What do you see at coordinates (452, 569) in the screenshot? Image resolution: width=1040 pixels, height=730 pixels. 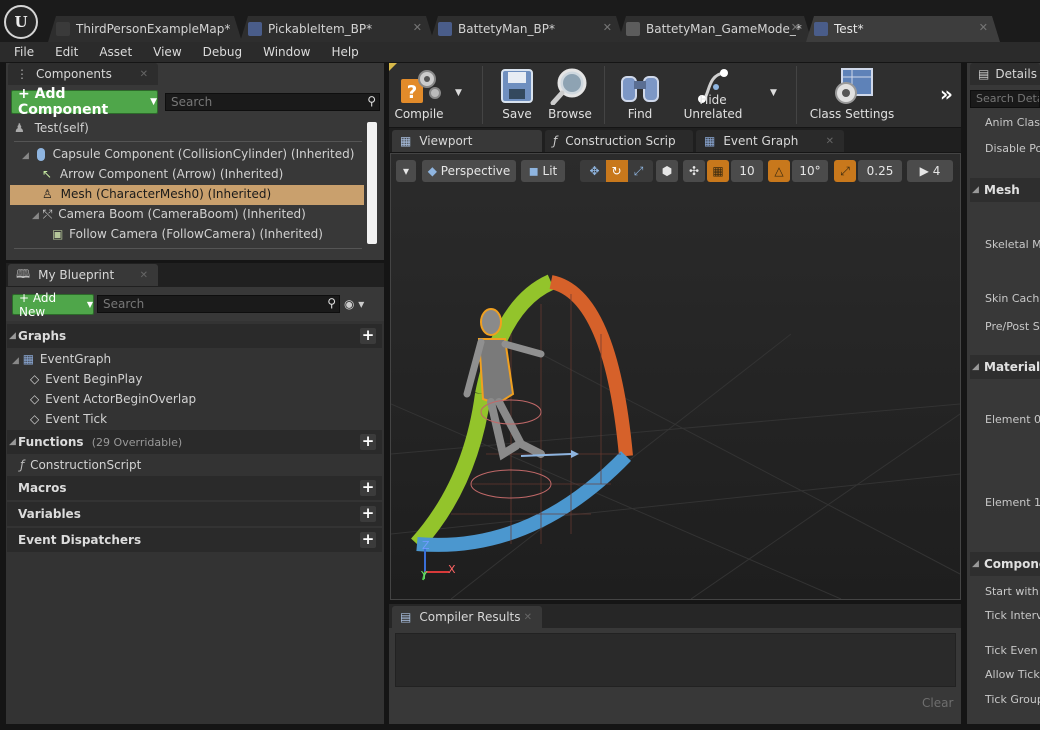 I see `axis-x-label: X` at bounding box center [452, 569].